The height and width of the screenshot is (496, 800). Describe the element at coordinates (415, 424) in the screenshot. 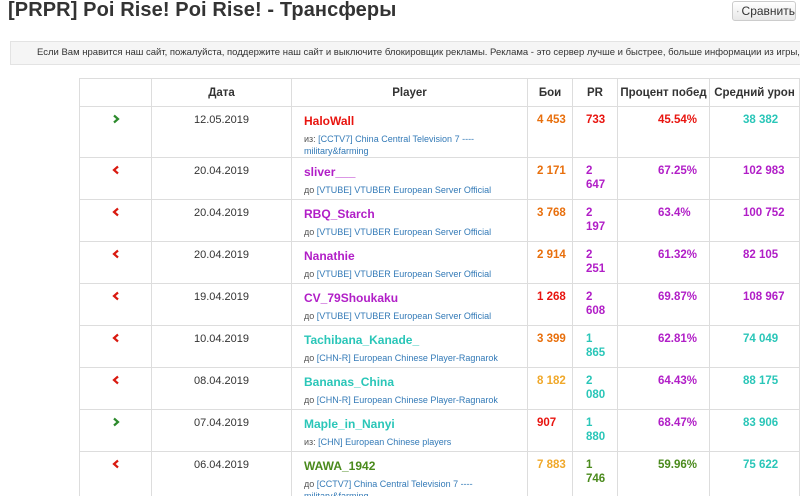

I see `player-name-link: Maple_in_Nanyi` at that location.